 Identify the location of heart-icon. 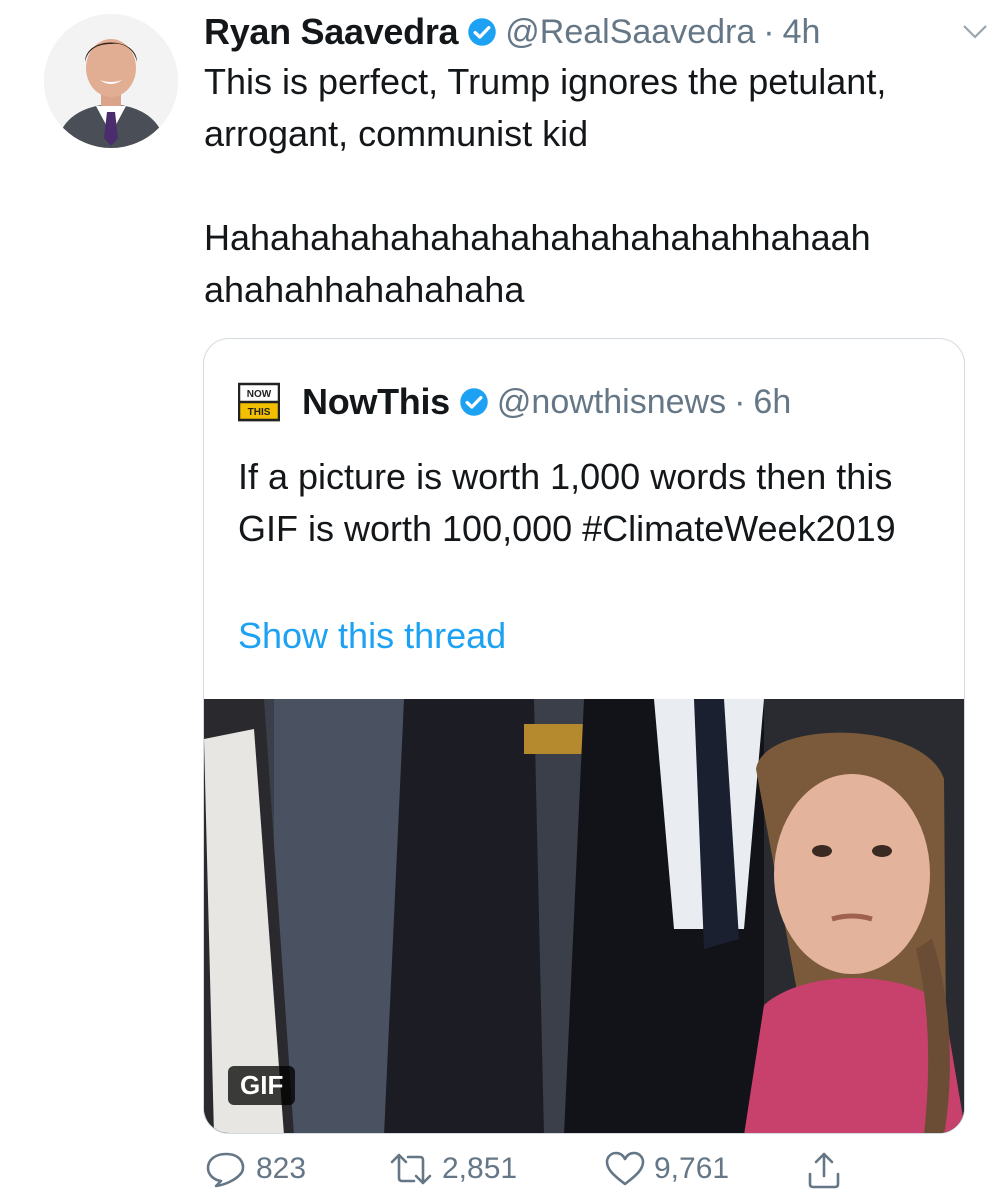
(625, 1168).